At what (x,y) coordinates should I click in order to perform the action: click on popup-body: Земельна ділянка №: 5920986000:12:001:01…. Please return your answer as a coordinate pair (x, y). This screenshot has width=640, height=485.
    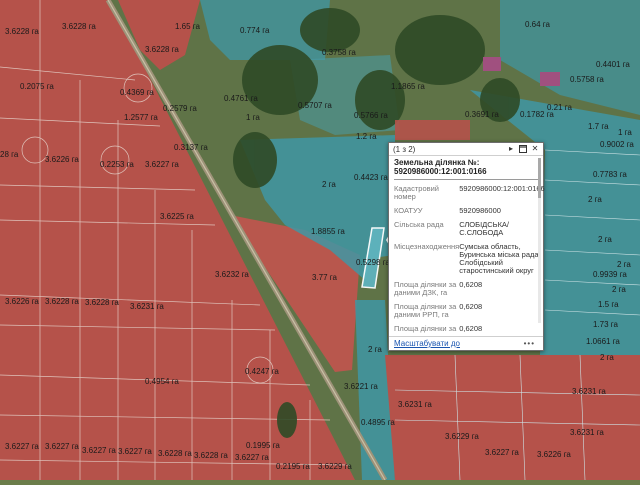
    Looking at the image, I should click on (467, 245).